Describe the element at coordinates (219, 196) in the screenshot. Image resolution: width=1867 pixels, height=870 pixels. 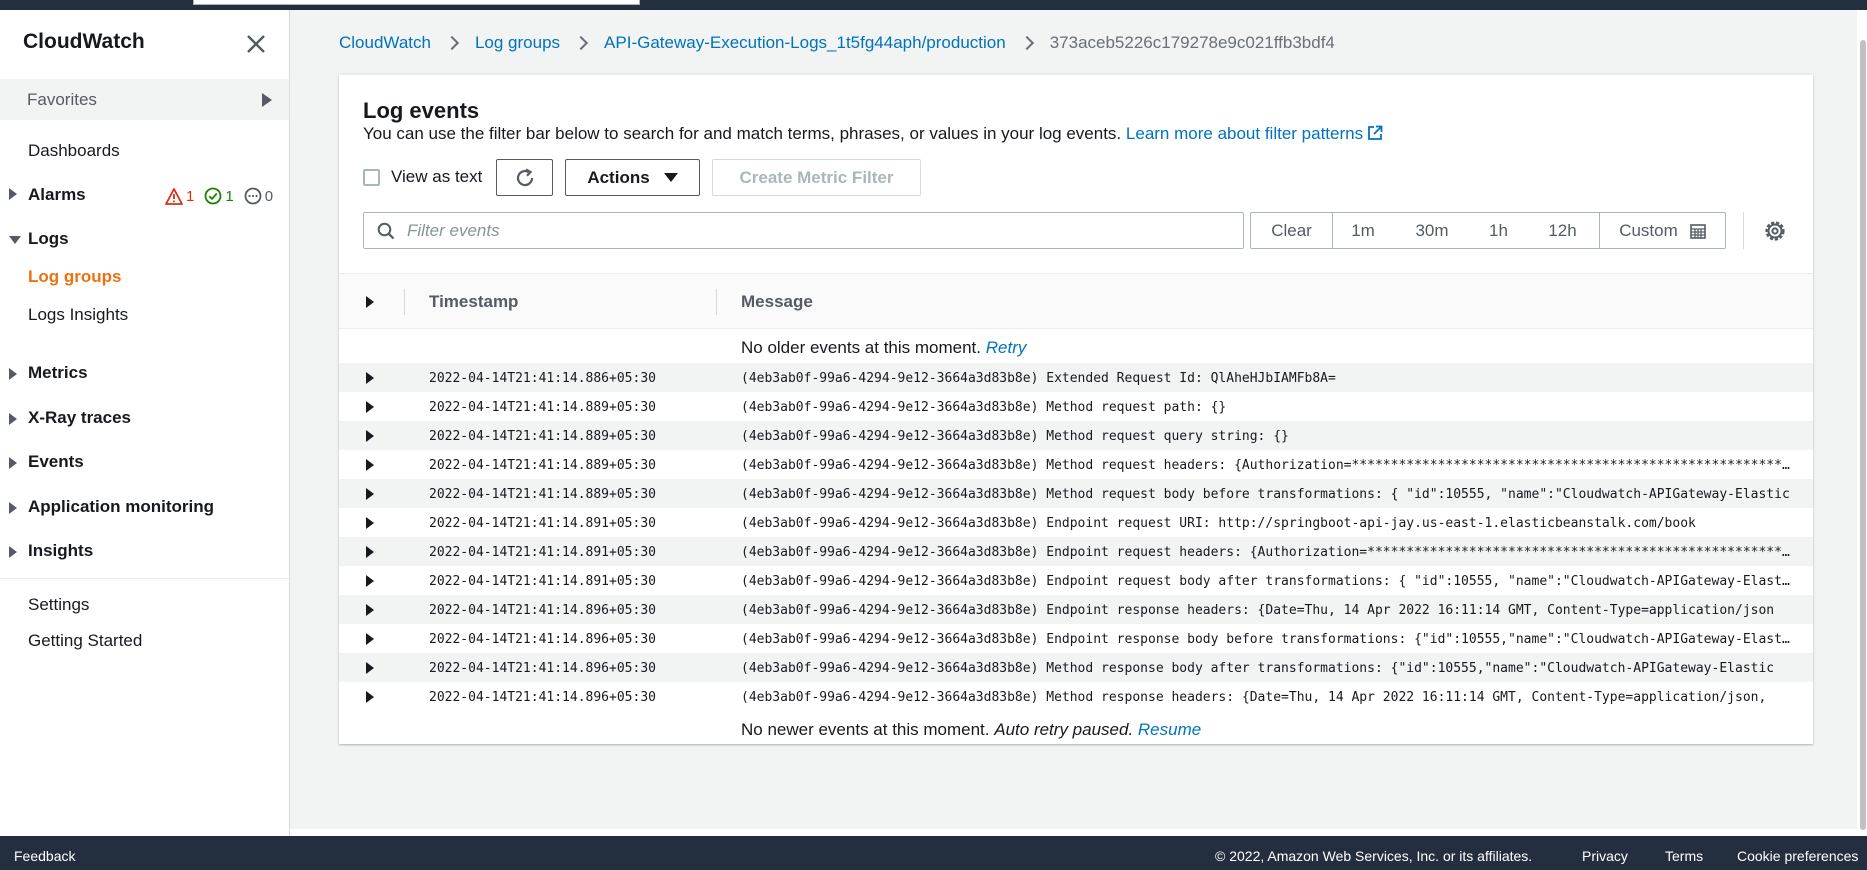
I see `ok-badge: 1` at that location.